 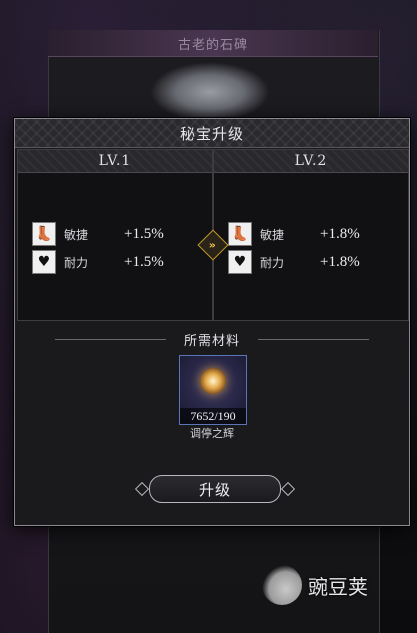 I want to click on dialog-title: 秘宝升级, so click(x=211, y=133).